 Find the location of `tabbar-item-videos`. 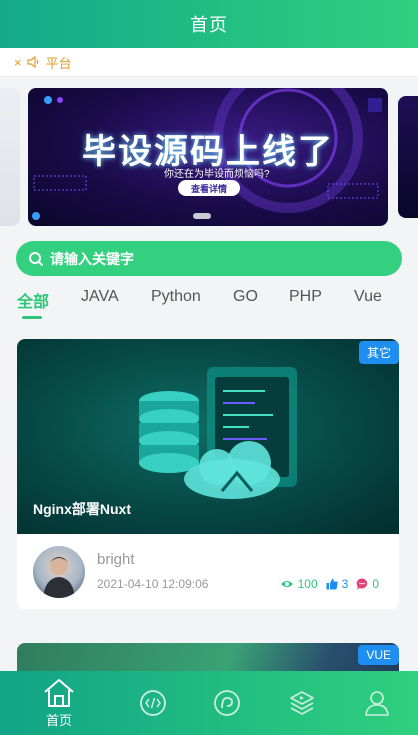

tabbar-item-videos is located at coordinates (302, 703).